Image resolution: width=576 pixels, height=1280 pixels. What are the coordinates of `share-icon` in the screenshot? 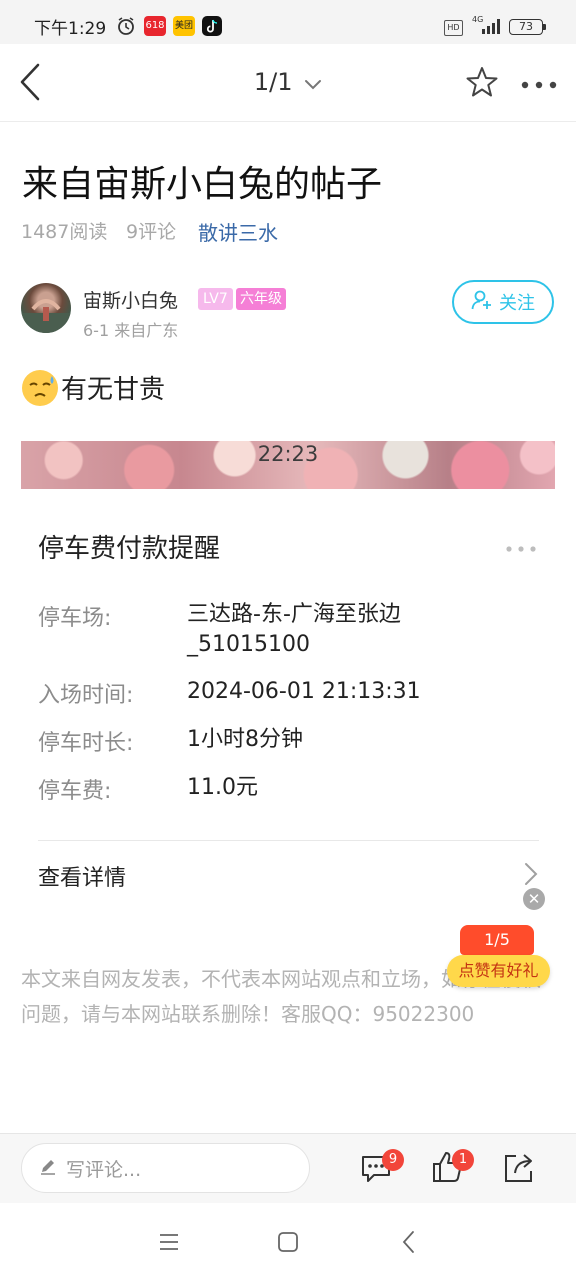 It's located at (519, 1168).